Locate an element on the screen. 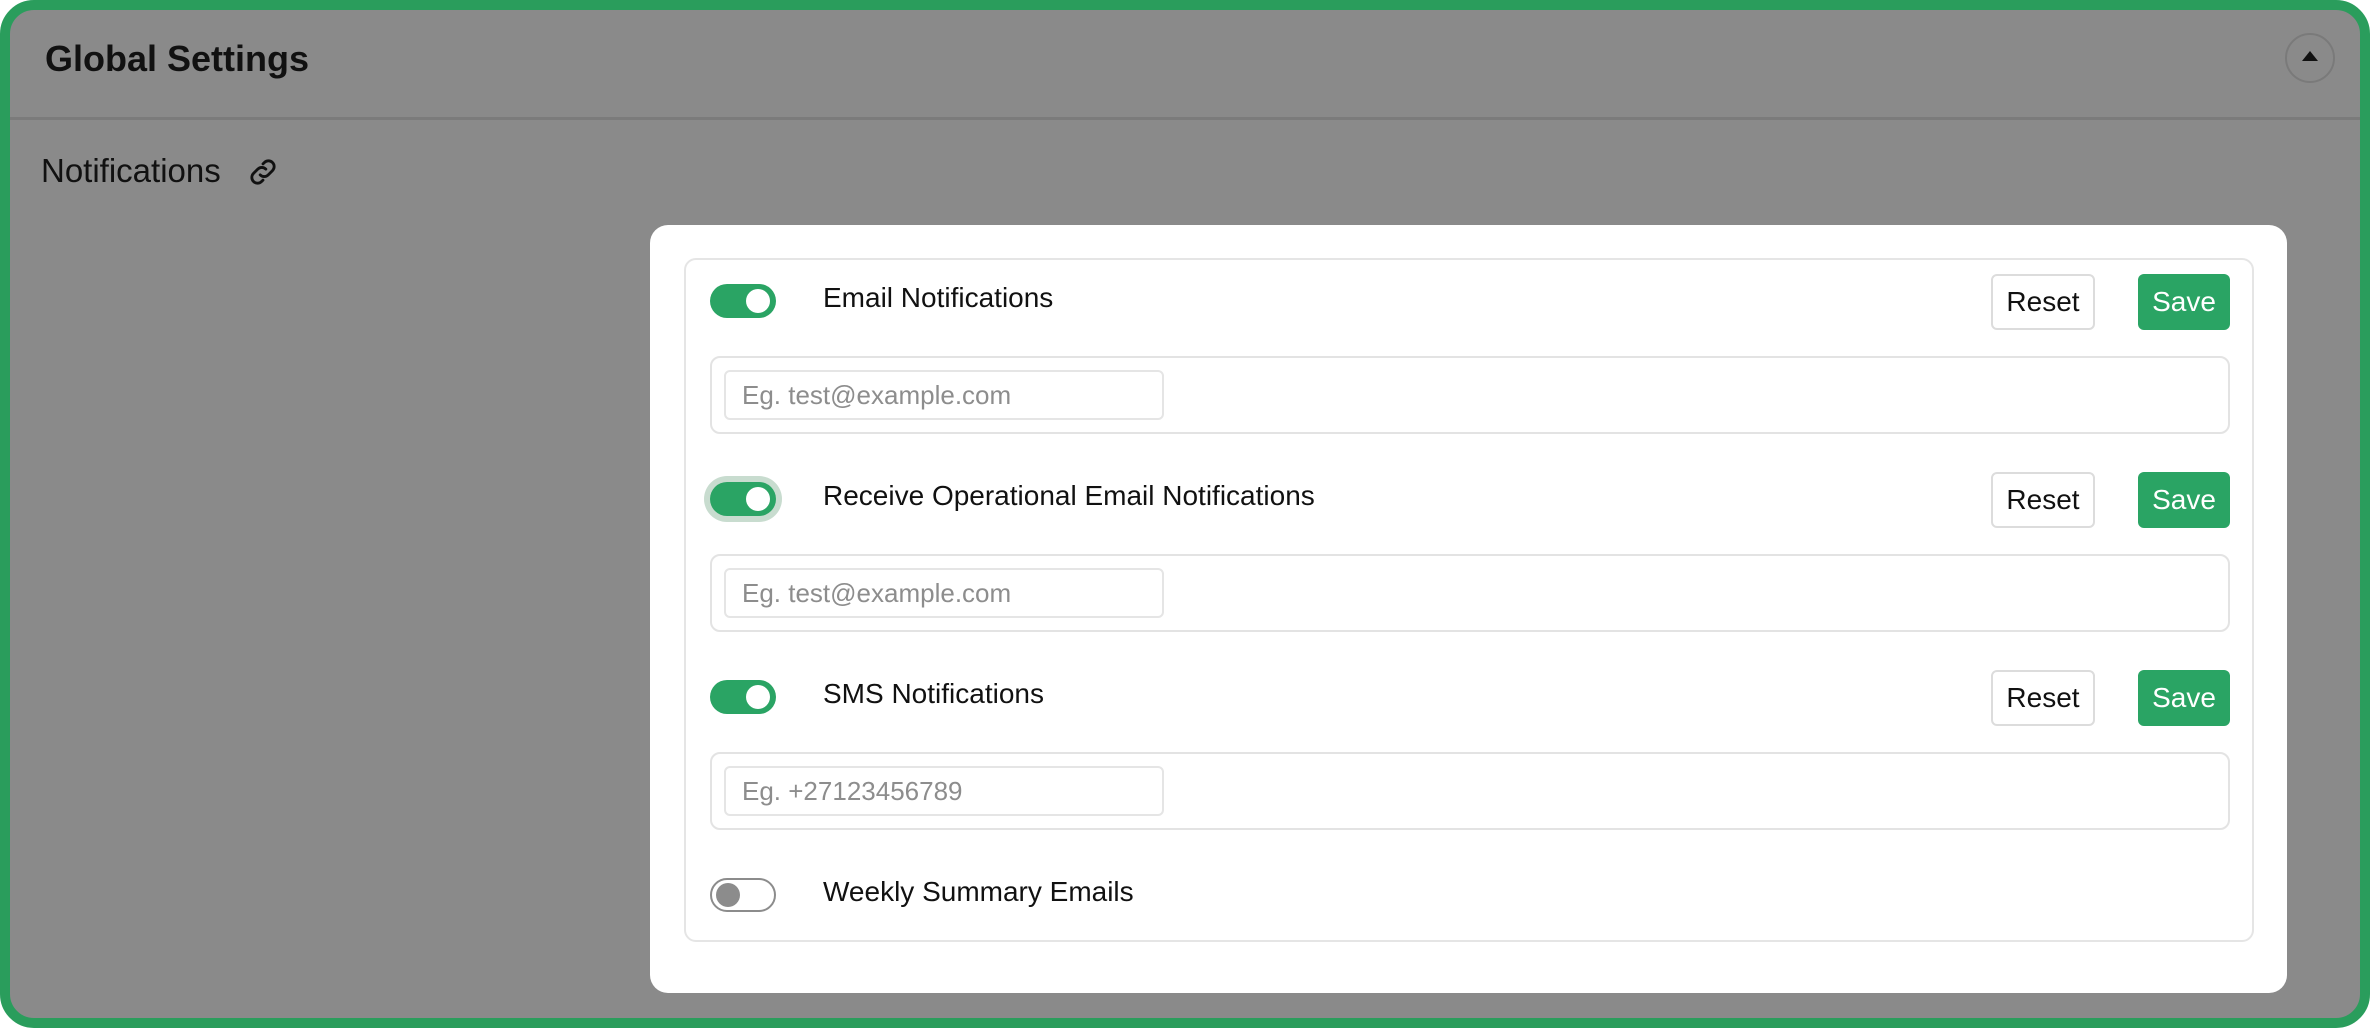 The width and height of the screenshot is (2370, 1028). link-icon is located at coordinates (263, 174).